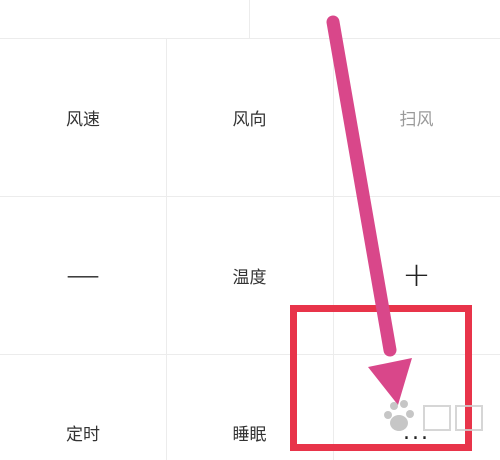 This screenshot has height=460, width=500. I want to click on temperature-label: 温度, so click(249, 277).